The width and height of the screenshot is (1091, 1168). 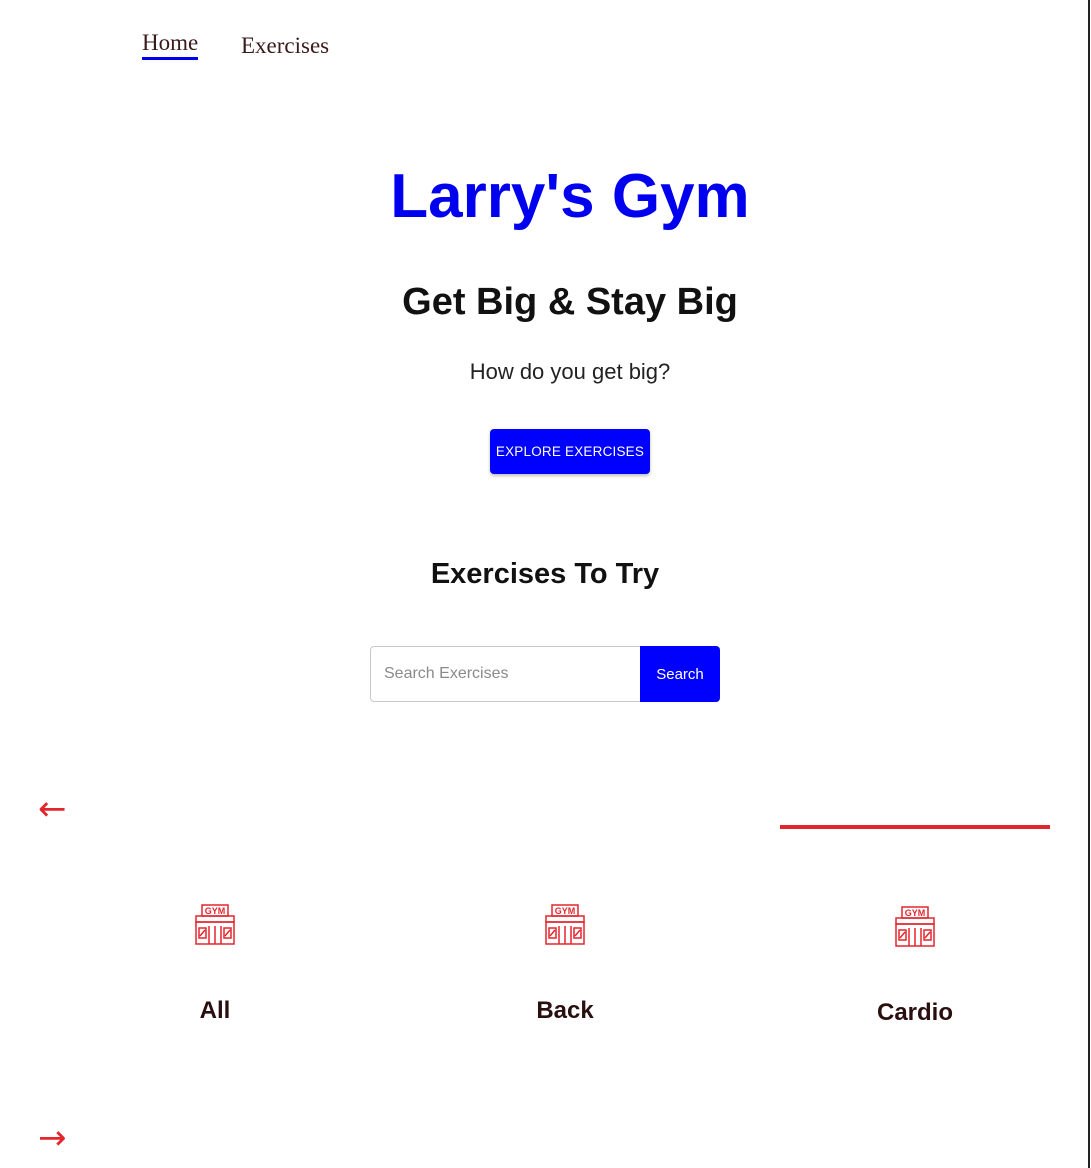 I want to click on nav-link-exercises: Exercises, so click(x=285, y=46).